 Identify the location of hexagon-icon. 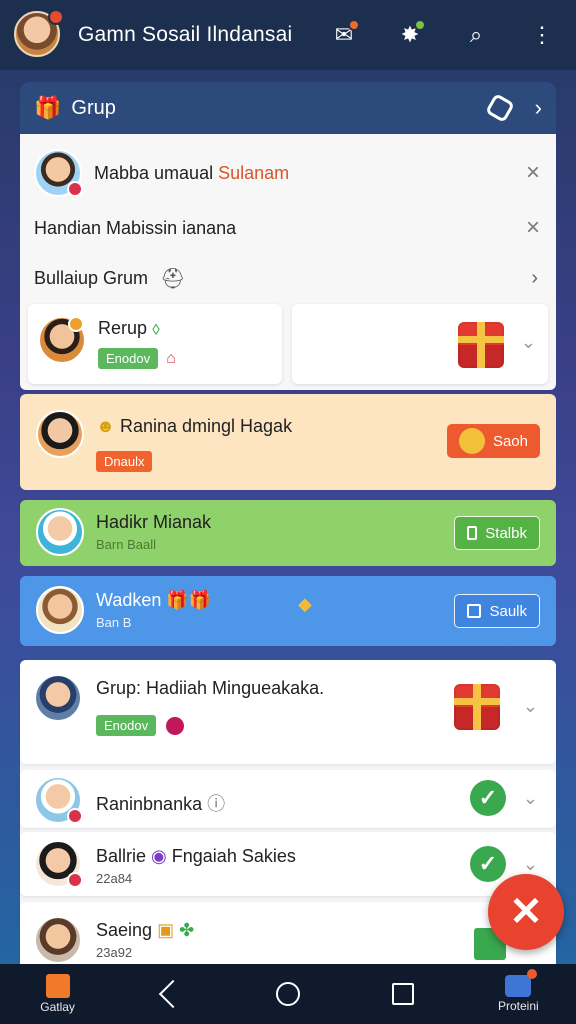
(499, 108).